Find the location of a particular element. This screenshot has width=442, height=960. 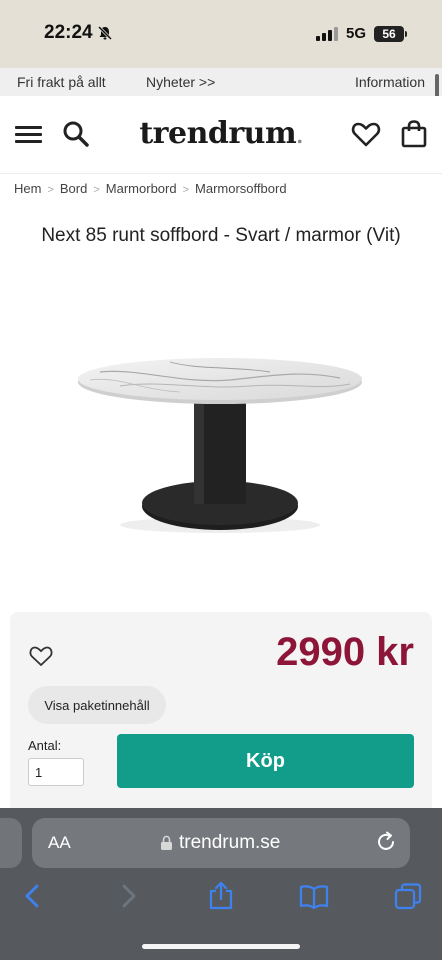

site-header: trendrum. is located at coordinates (221, 135).